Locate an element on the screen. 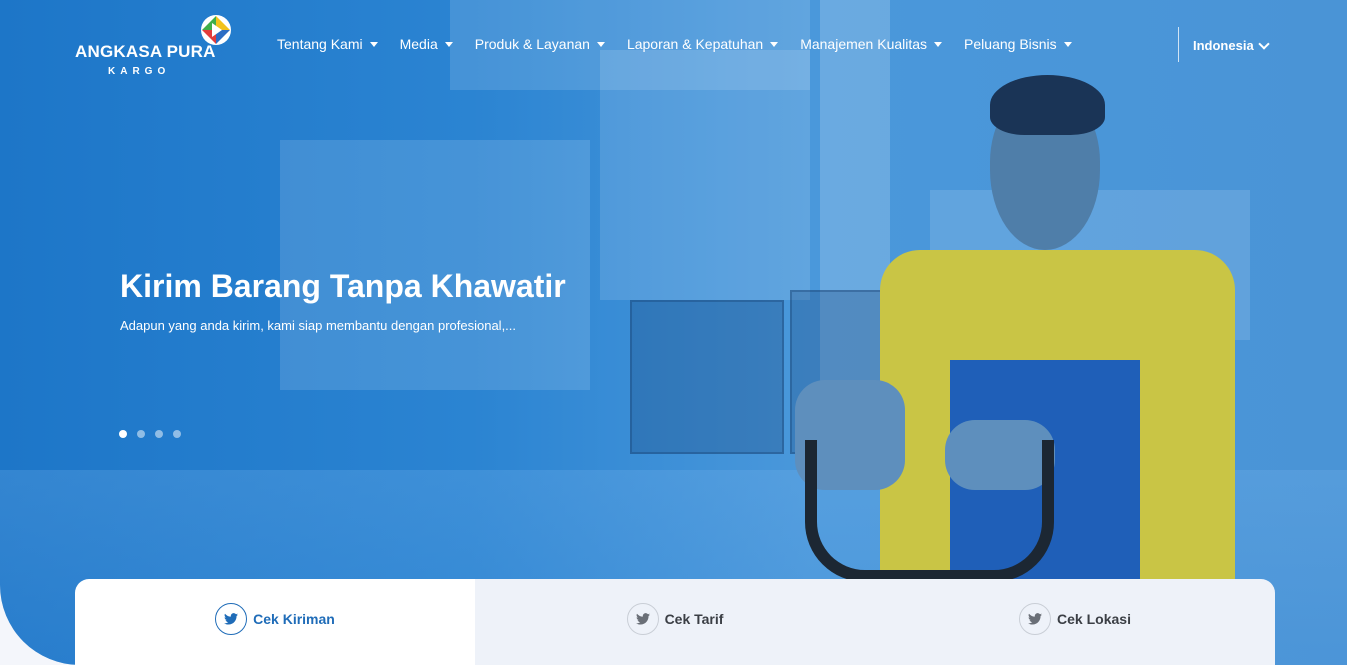 This screenshot has width=1347, height=665. logo-subtitle: KARGO is located at coordinates (139, 71).